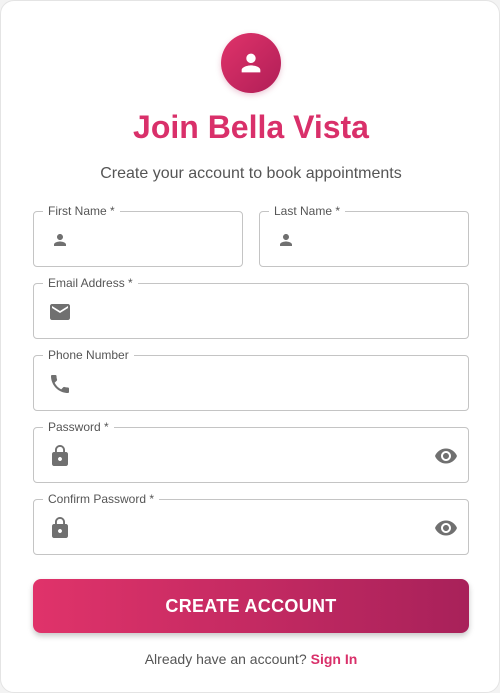 The image size is (500, 693). Describe the element at coordinates (251, 127) in the screenshot. I see `page-title: Join Bella Vista` at that location.